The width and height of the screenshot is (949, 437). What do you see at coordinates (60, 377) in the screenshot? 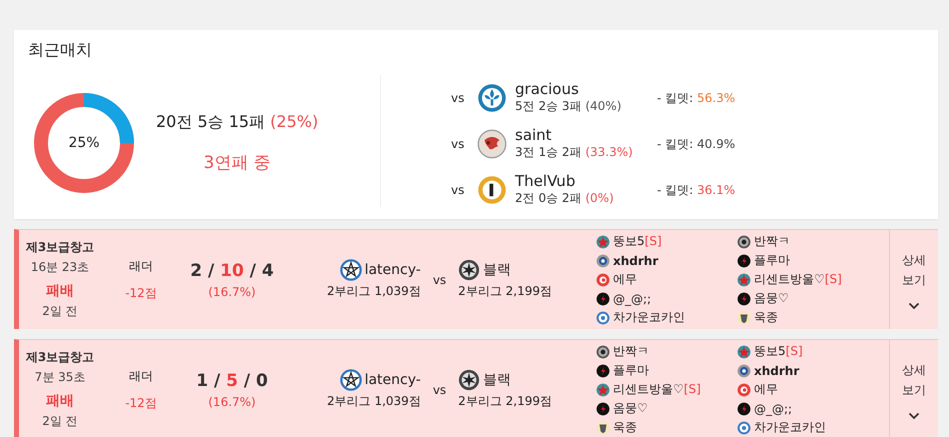
I see `match-duration: 7분 35초` at bounding box center [60, 377].